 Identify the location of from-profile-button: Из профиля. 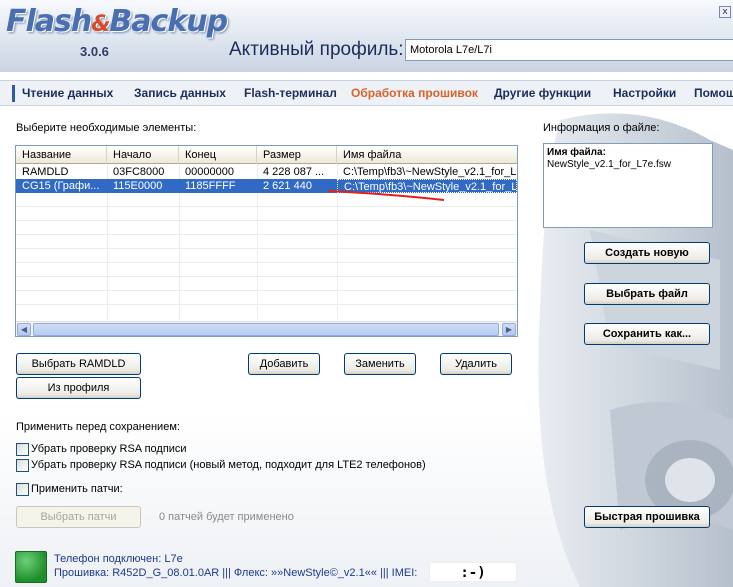
(78, 388).